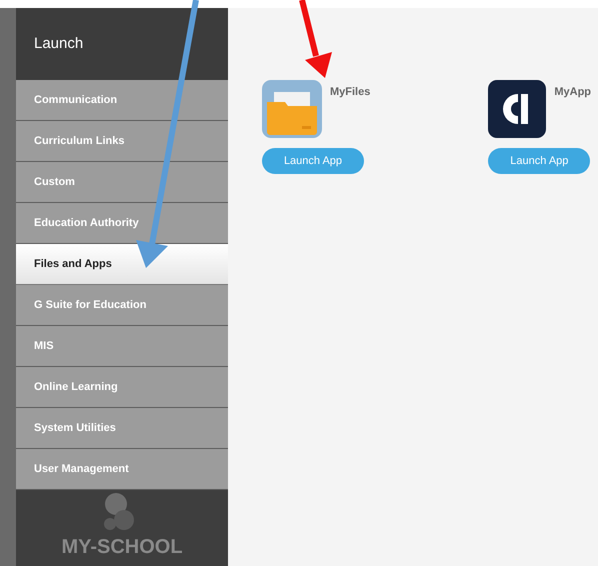 This screenshot has width=598, height=566. What do you see at coordinates (350, 92) in the screenshot?
I see `app-name: MyFiles` at bounding box center [350, 92].